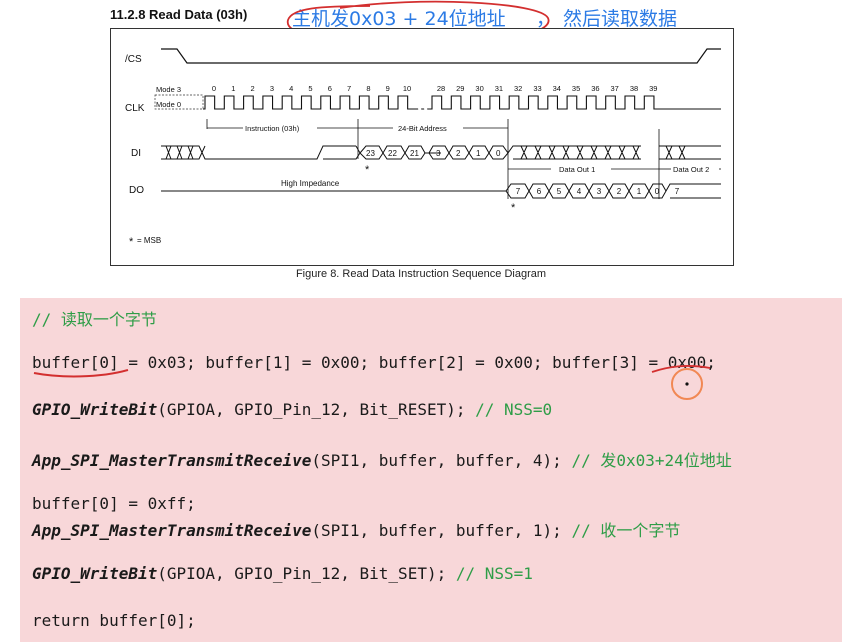 This screenshot has height=642, width=842. Describe the element at coordinates (441, 460) in the screenshot. I see `code-args: (SPI1, buffer, buffer, 4);` at that location.